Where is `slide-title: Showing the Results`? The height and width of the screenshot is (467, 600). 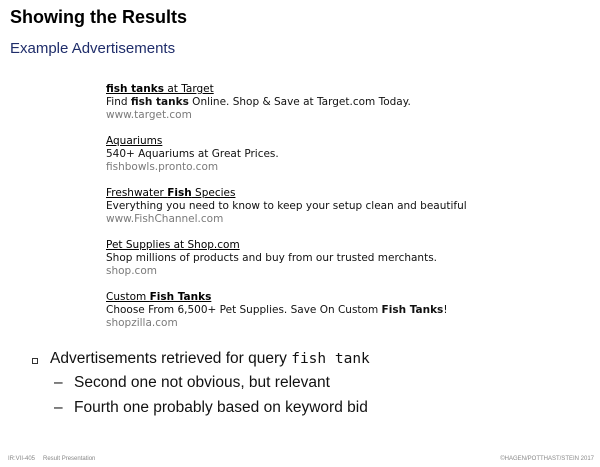
slide-title: Showing the Results is located at coordinates (99, 17).